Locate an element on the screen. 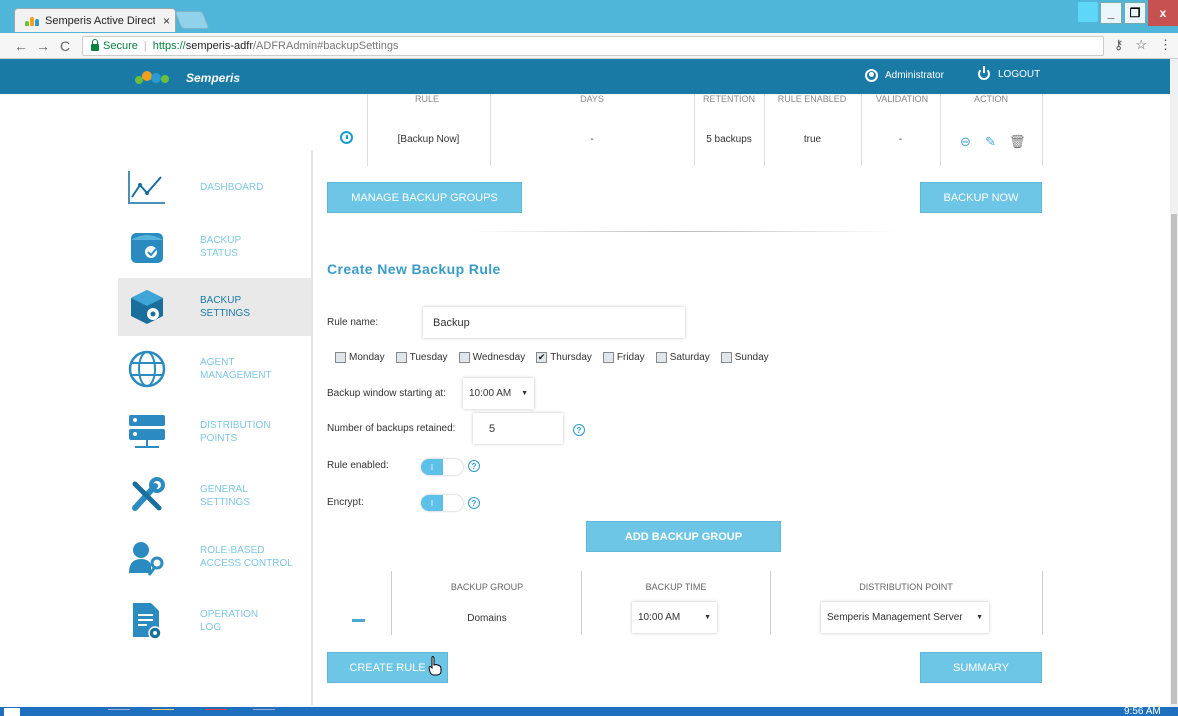 This screenshot has height=716, width=1178. col-header-validation: VALIDATION is located at coordinates (902, 99).